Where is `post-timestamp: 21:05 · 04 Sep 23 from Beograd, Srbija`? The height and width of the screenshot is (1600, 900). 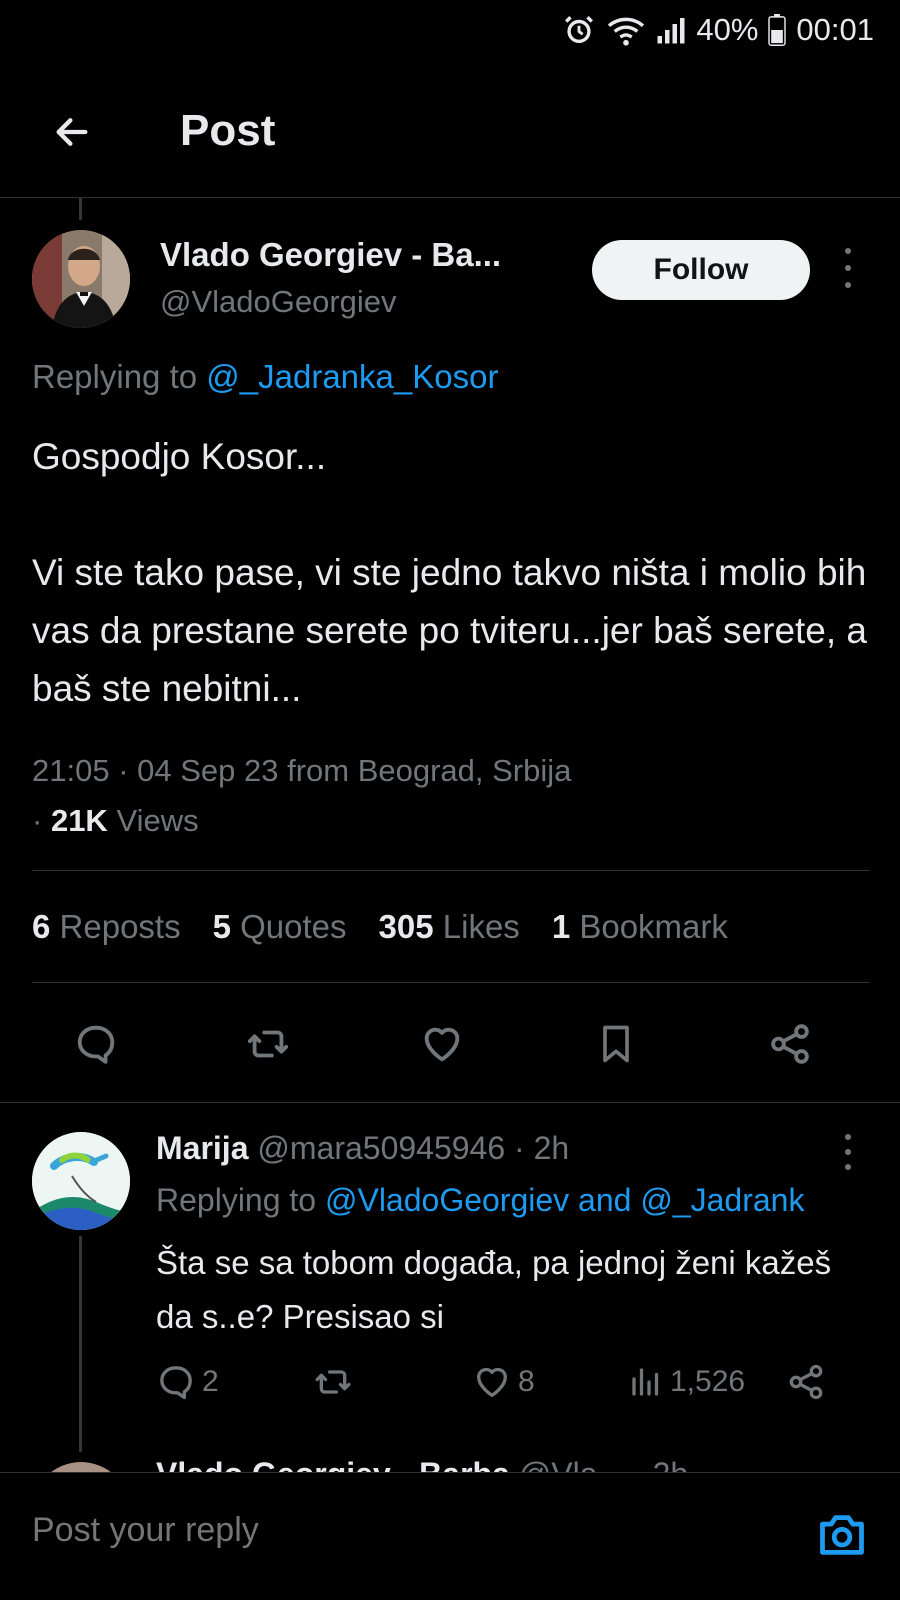
post-timestamp: 21:05 · 04 Sep 23 from Beograd, Srbija is located at coordinates (301, 771).